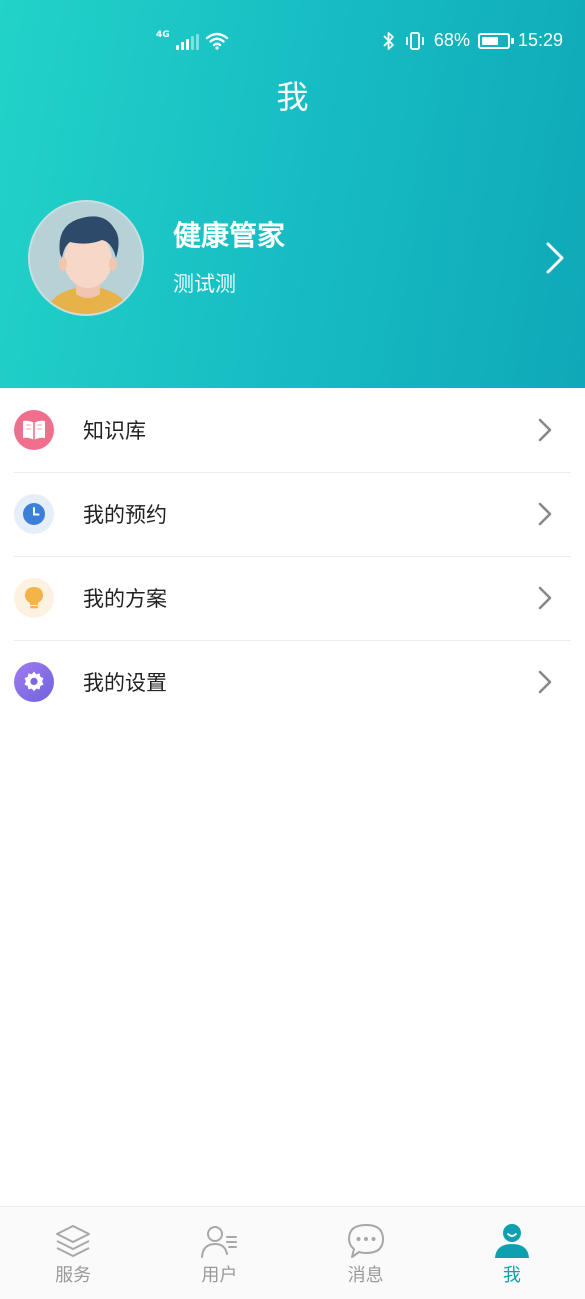 The image size is (585, 1299). What do you see at coordinates (388, 40) in the screenshot?
I see `bluetooth-icon` at bounding box center [388, 40].